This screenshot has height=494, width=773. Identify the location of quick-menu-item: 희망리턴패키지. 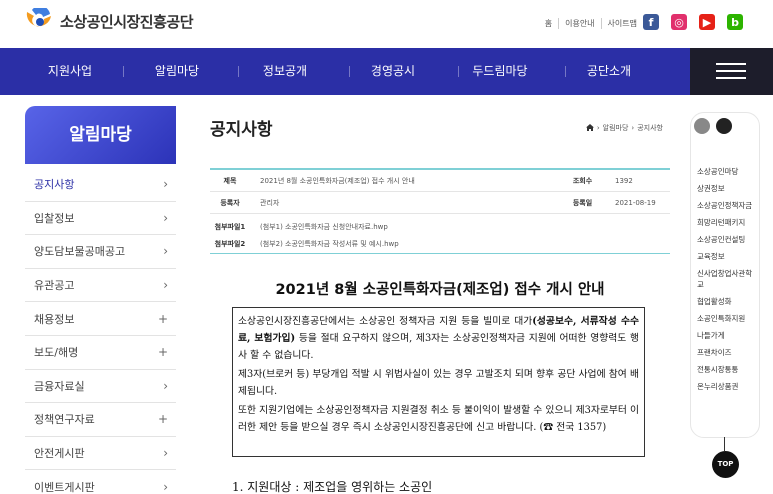
(727, 222).